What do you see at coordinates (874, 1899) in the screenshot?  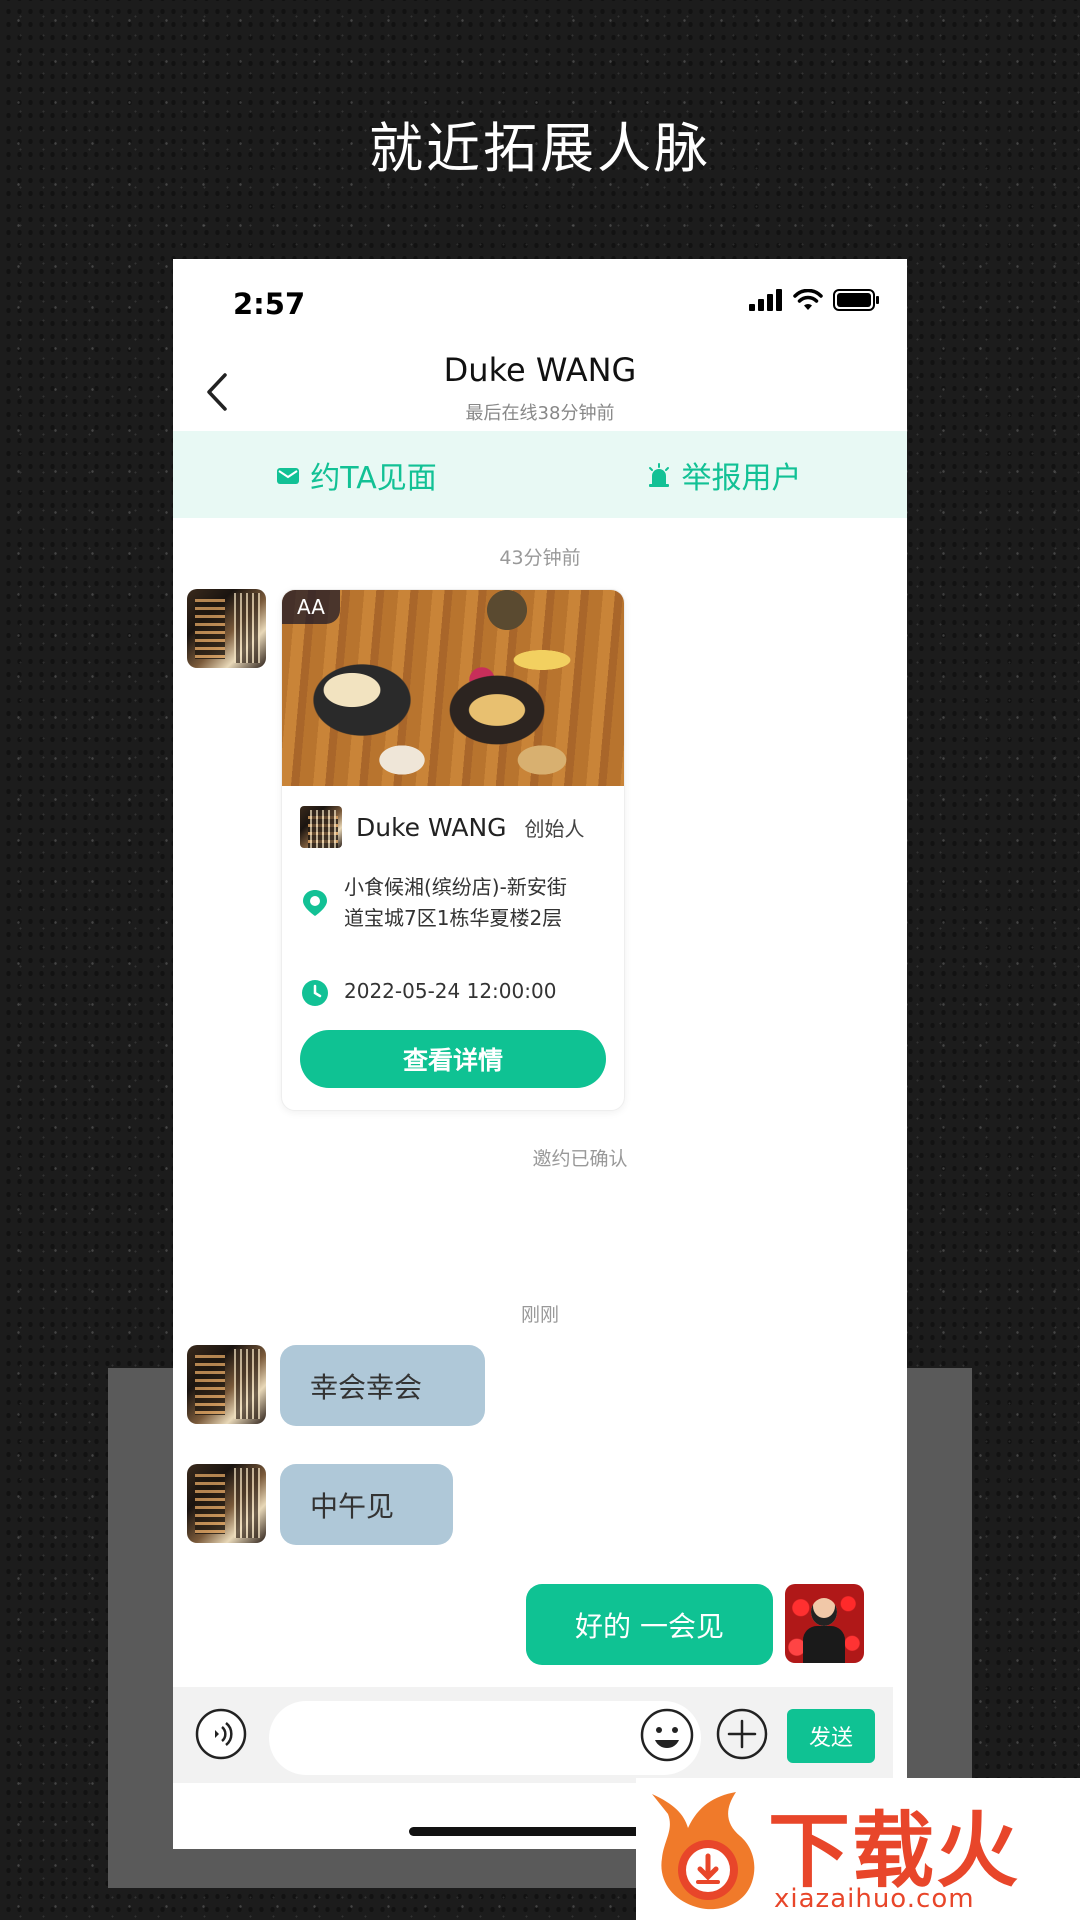 I see `watermark-url: xiazaihuo.com` at bounding box center [874, 1899].